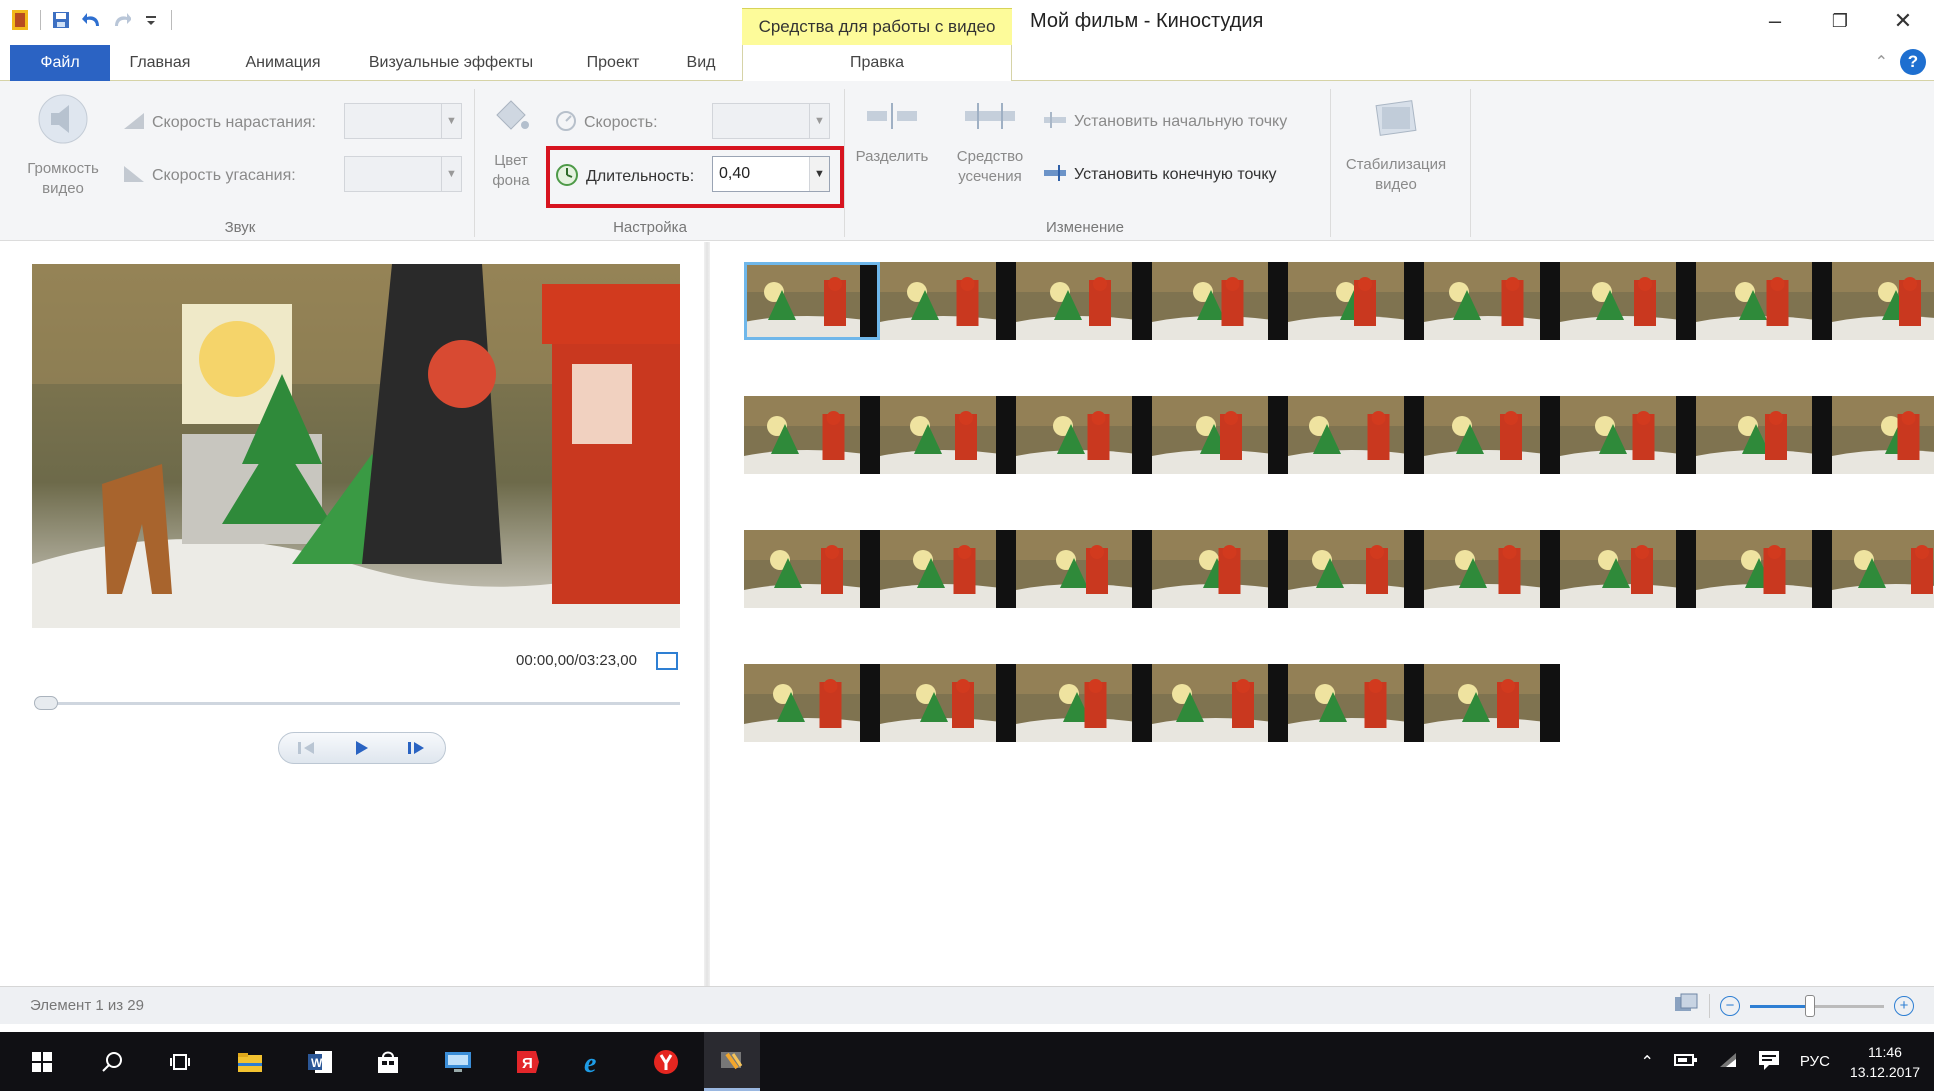 The image size is (1934, 1091). What do you see at coordinates (121, 20) in the screenshot?
I see `redo-icon` at bounding box center [121, 20].